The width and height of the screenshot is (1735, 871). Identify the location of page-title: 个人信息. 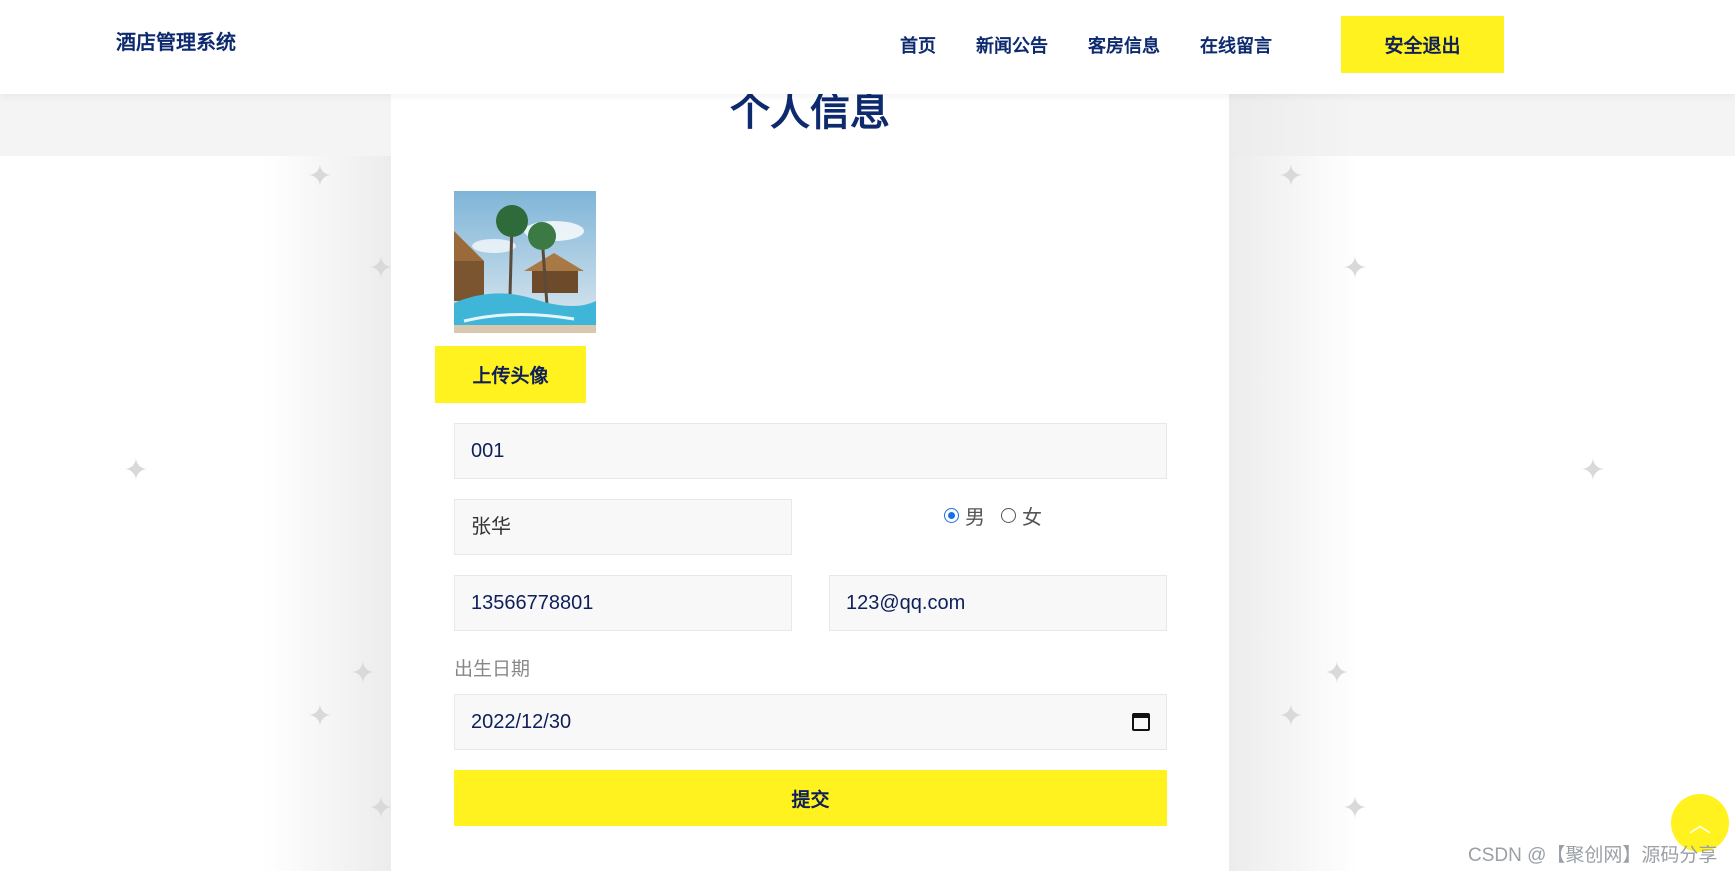
(810, 112).